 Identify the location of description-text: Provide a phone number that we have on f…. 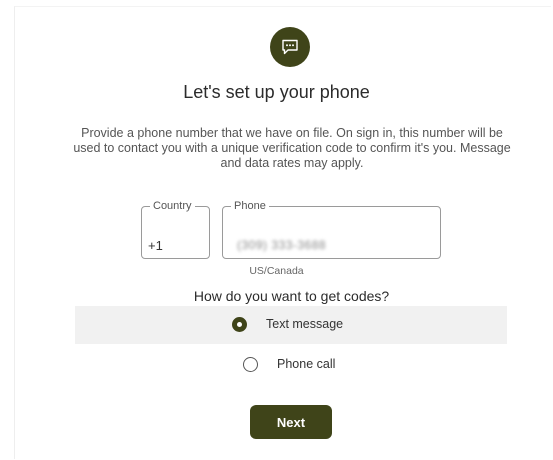
(292, 148).